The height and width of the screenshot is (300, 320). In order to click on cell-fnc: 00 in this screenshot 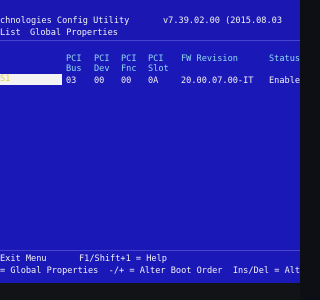, I will do `click(126, 81)`.